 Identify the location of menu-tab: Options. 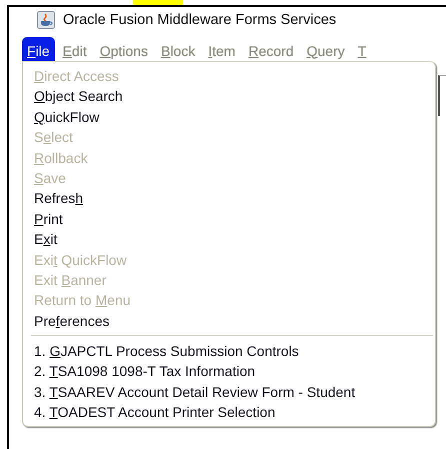
(123, 49).